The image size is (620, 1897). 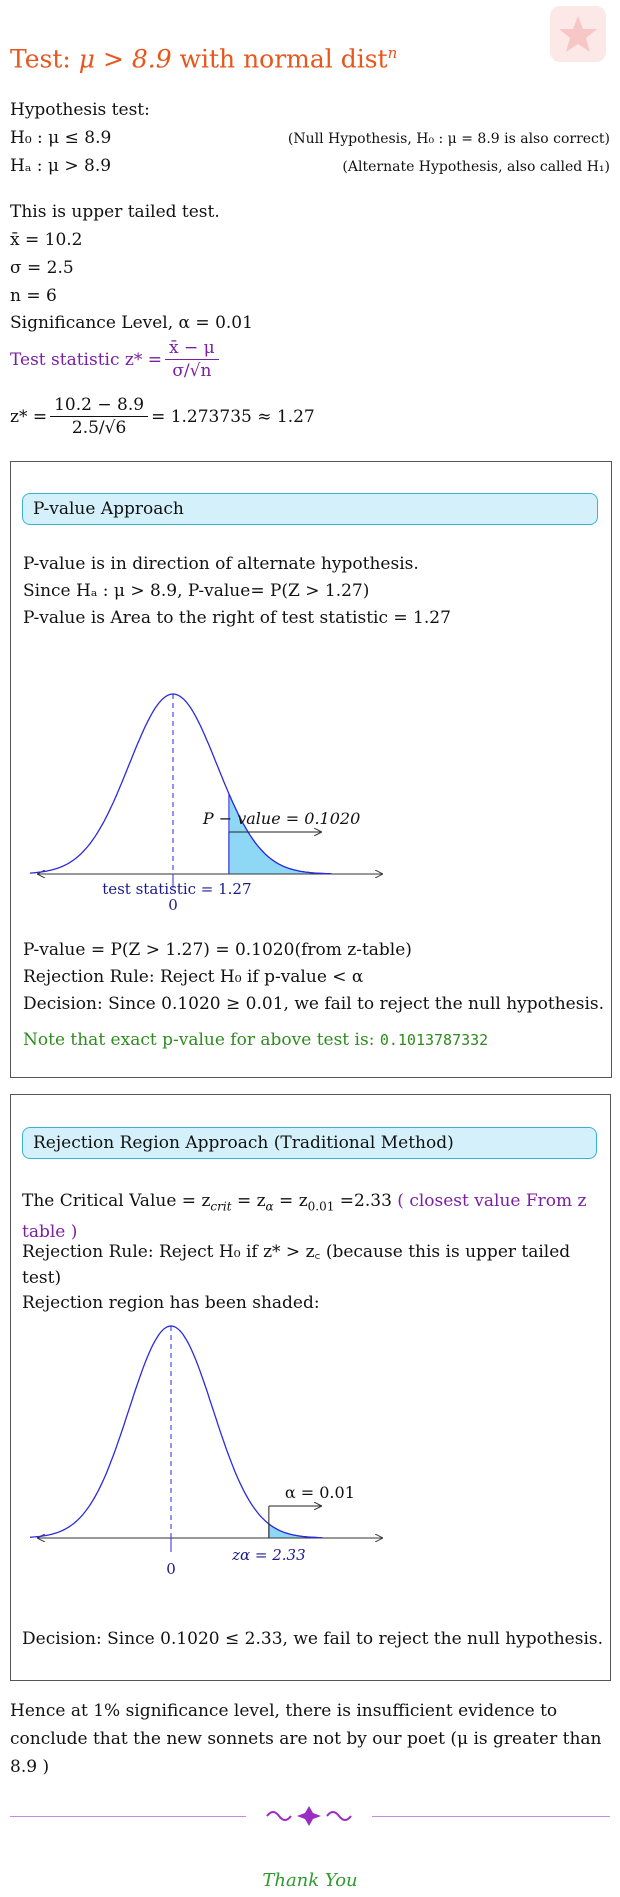 What do you see at coordinates (162, 416) in the screenshot?
I see `test-statistic-calculation: z* = 10.2 − 8.9 2.5/√6 = 1.273735 ≈ 1.27` at bounding box center [162, 416].